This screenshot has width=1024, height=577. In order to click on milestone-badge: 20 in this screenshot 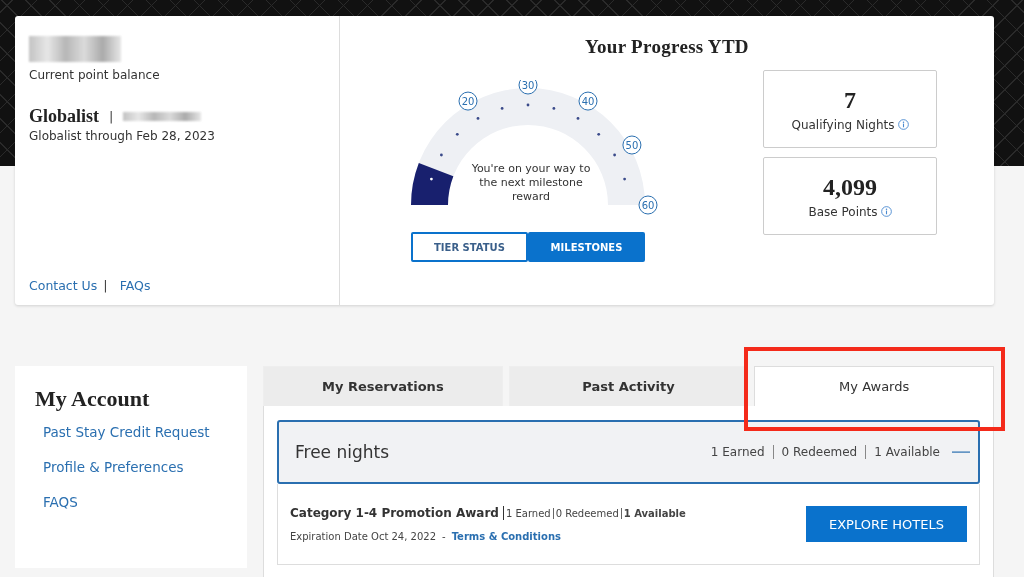, I will do `click(468, 101)`.